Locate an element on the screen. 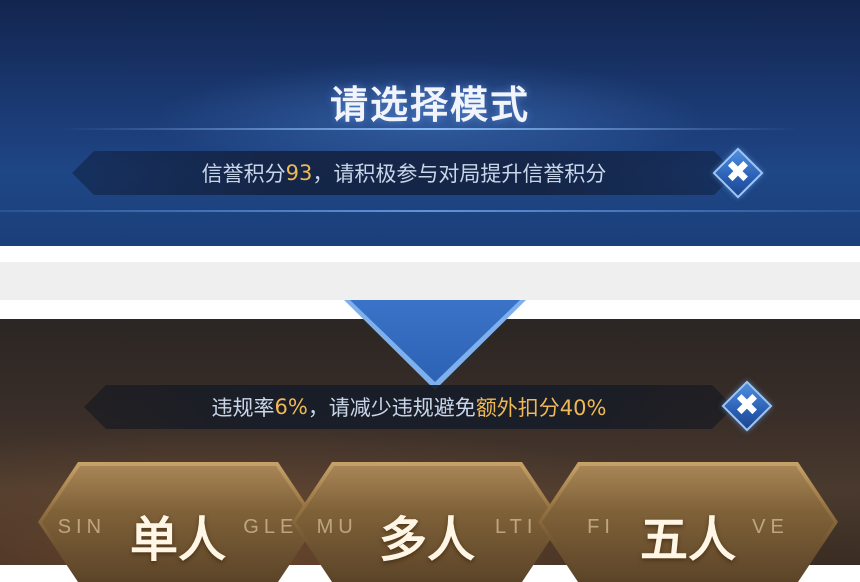 This screenshot has width=860, height=582. credit-score-notice: 信誉积分 93 ，请积极参与对局提升信誉积分 is located at coordinates (404, 173).